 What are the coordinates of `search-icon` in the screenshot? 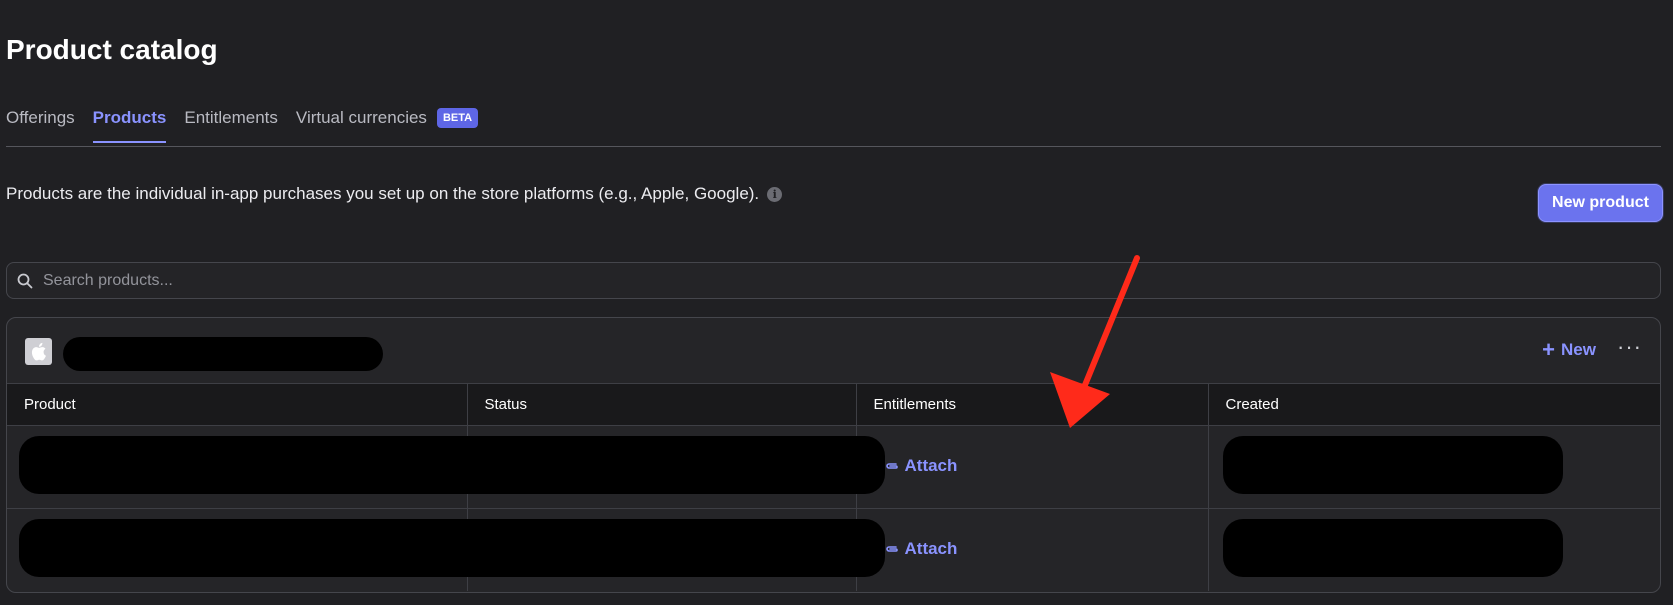 It's located at (25, 280).